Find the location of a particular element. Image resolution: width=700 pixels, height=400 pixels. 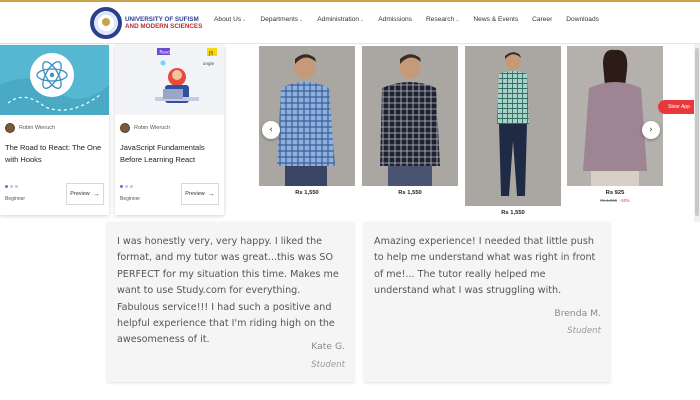

carousel-scrollbar-thumb is located at coordinates (697, 132).